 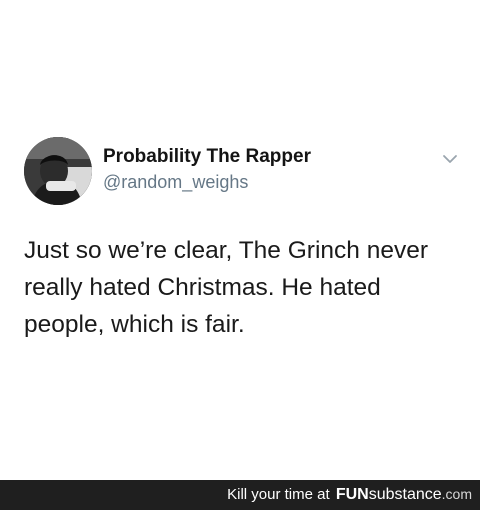 What do you see at coordinates (456, 494) in the screenshot?
I see `watermark-domain: .com` at bounding box center [456, 494].